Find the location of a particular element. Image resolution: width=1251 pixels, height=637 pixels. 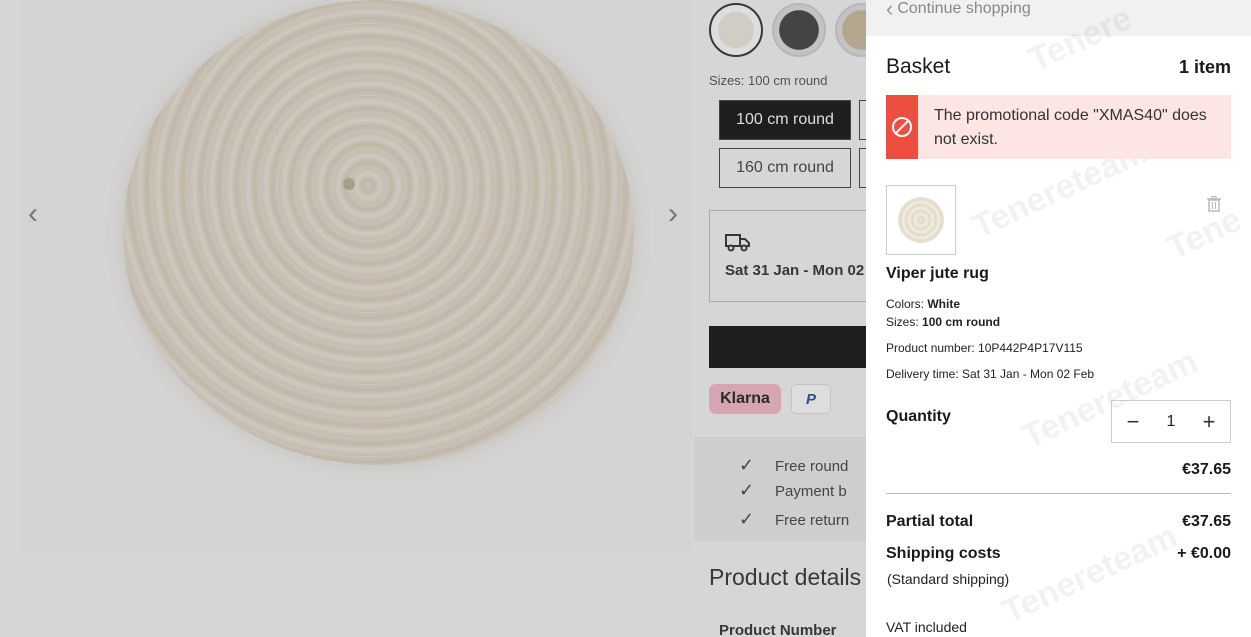

color-label: Colors: is located at coordinates (905, 304).